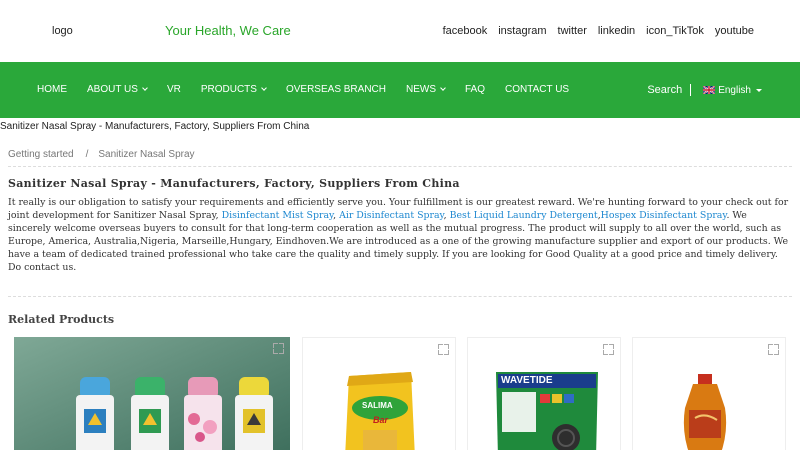 The image size is (800, 450). Describe the element at coordinates (522, 31) in the screenshot. I see `instagram-link: instagram` at that location.